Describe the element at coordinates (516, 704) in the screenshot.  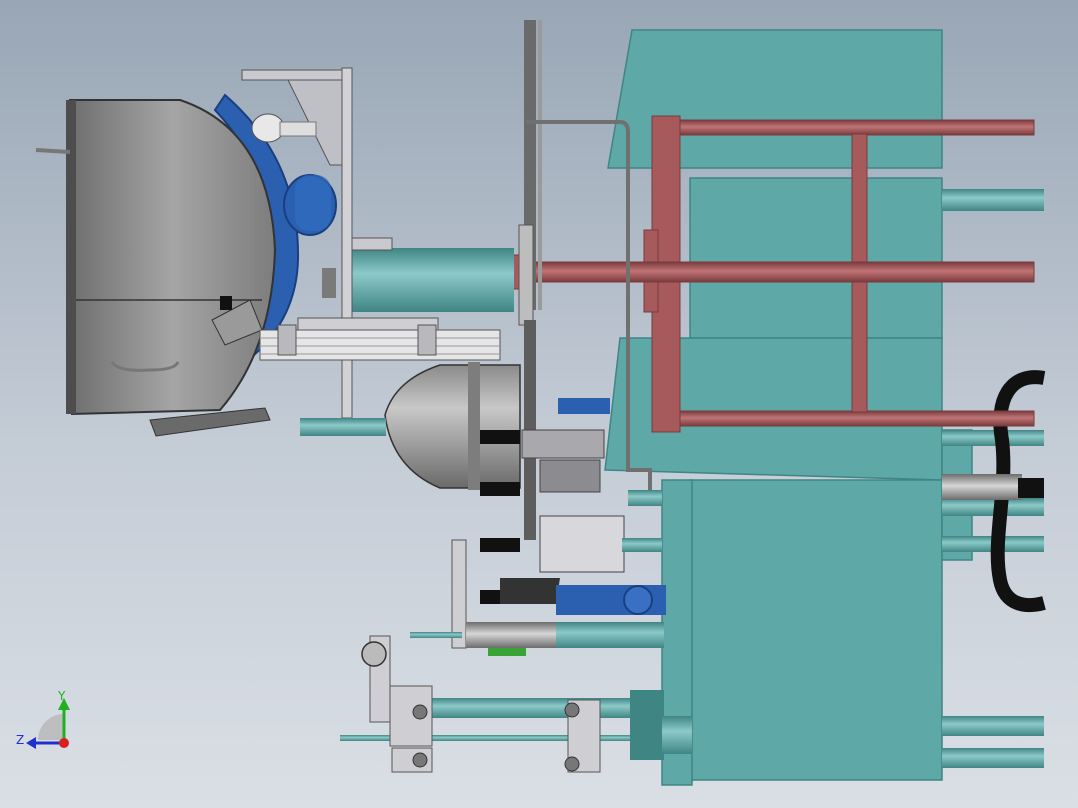
I see `bottom-brackets` at that location.